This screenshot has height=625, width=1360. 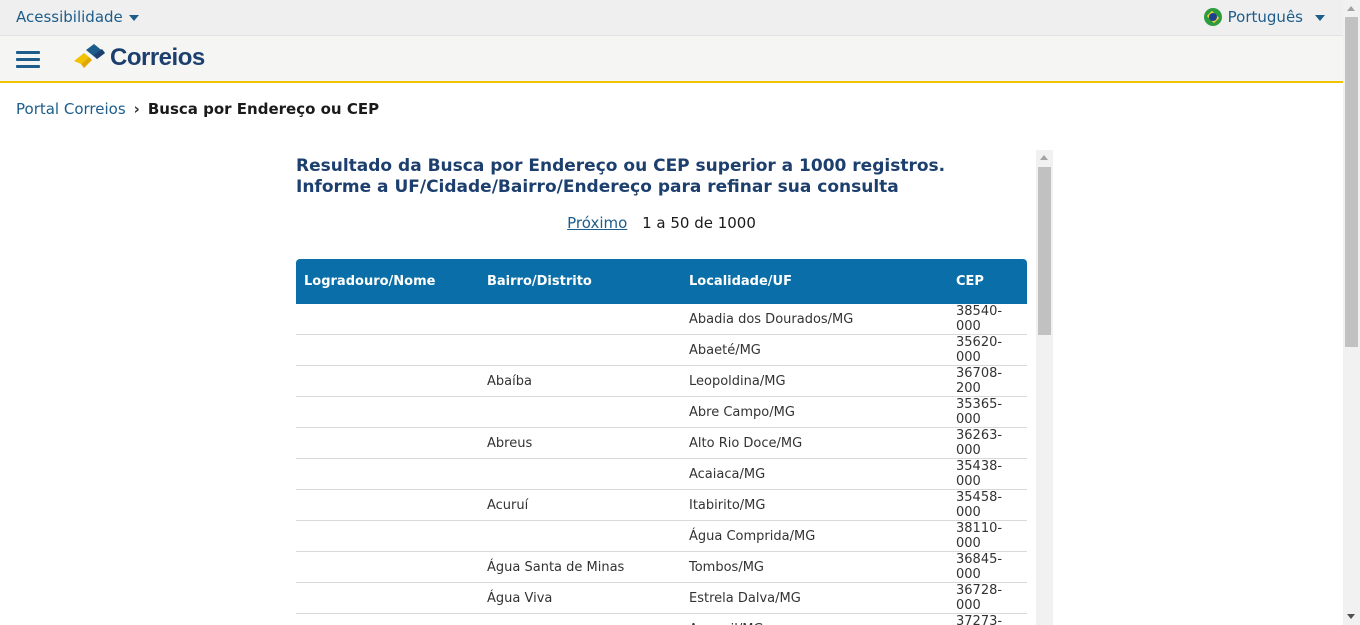 What do you see at coordinates (814, 443) in the screenshot?
I see `cell-localidade: Alto Rio Doce/MG` at bounding box center [814, 443].